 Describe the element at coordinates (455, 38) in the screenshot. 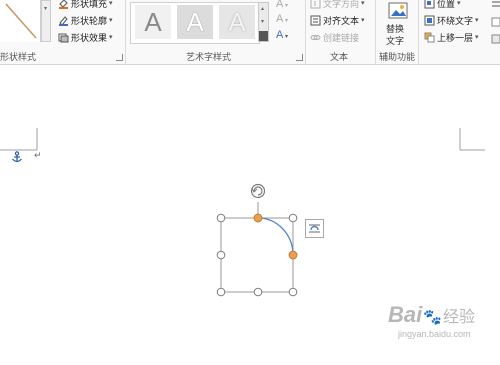

I see `bring-forward-label: 上移一层` at that location.